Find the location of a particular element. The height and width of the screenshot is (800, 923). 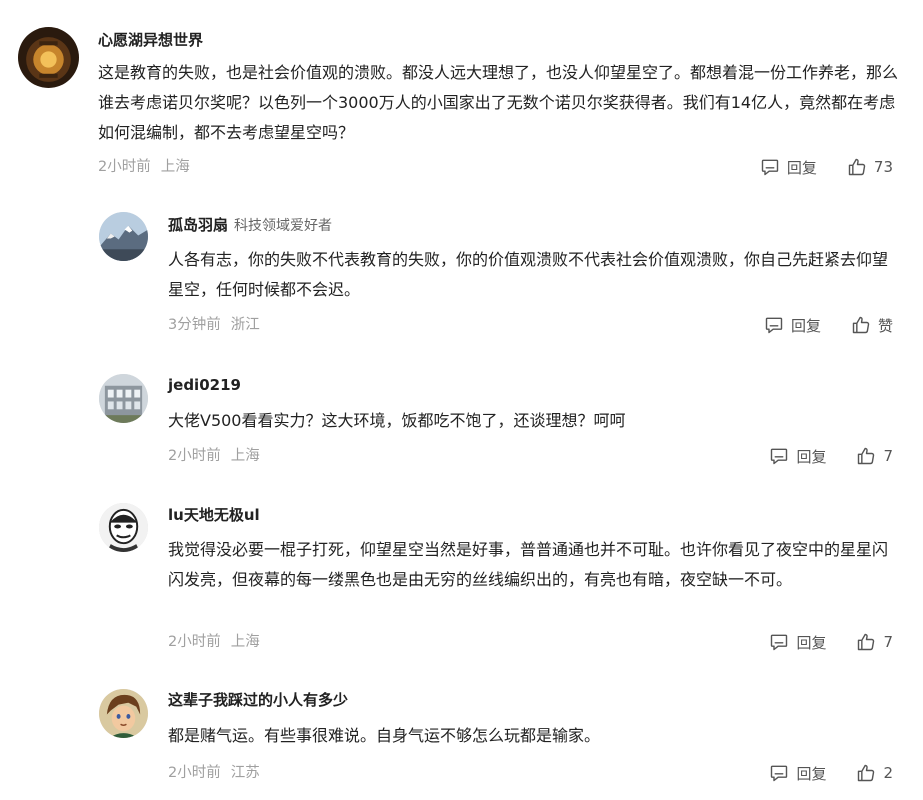

comment-text: 大佬V500看看实力？这大环境，饭都吃不饱了，还谈理想？呵呵 is located at coordinates (397, 420).